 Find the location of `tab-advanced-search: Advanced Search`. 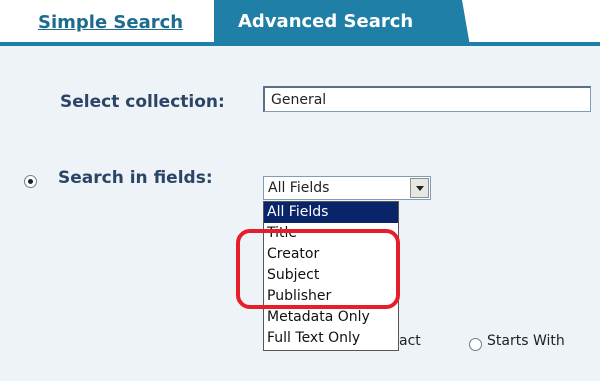

tab-advanced-search: Advanced Search is located at coordinates (342, 23).